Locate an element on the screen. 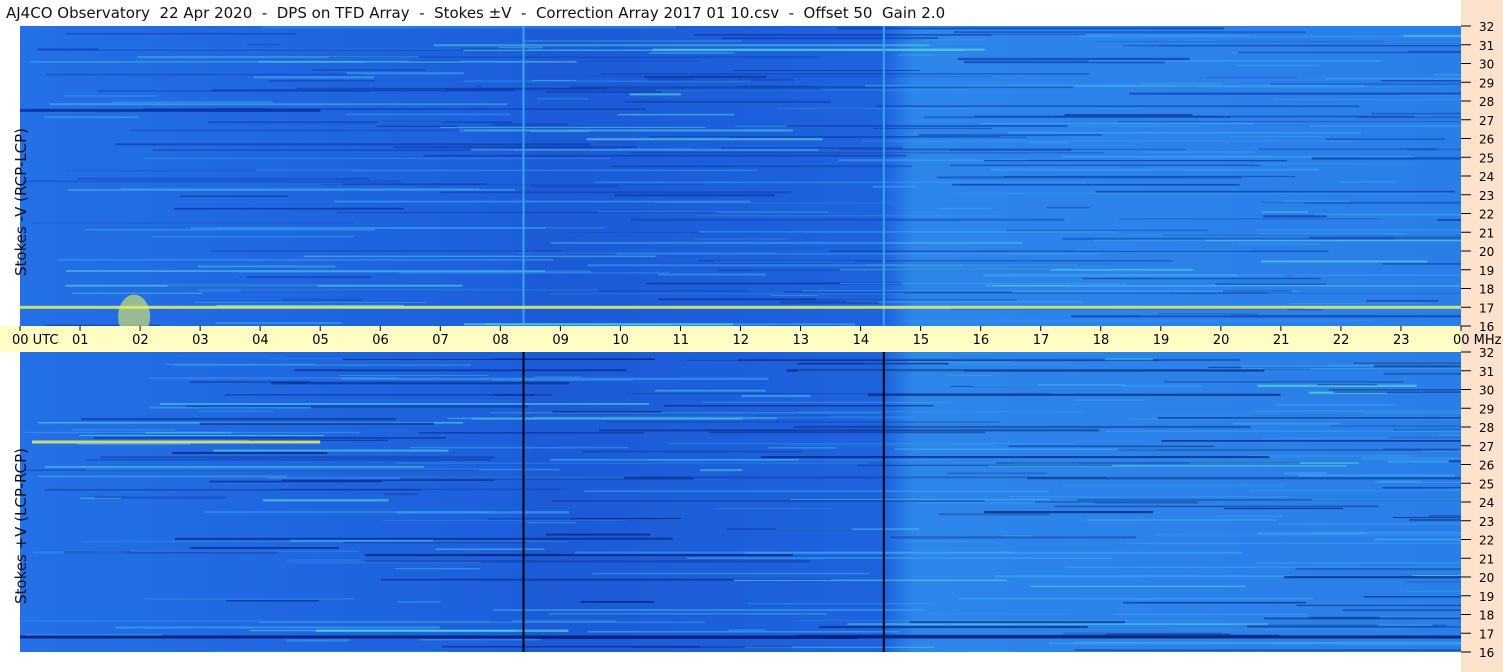  x-tick-label: 05 is located at coordinates (320, 340).